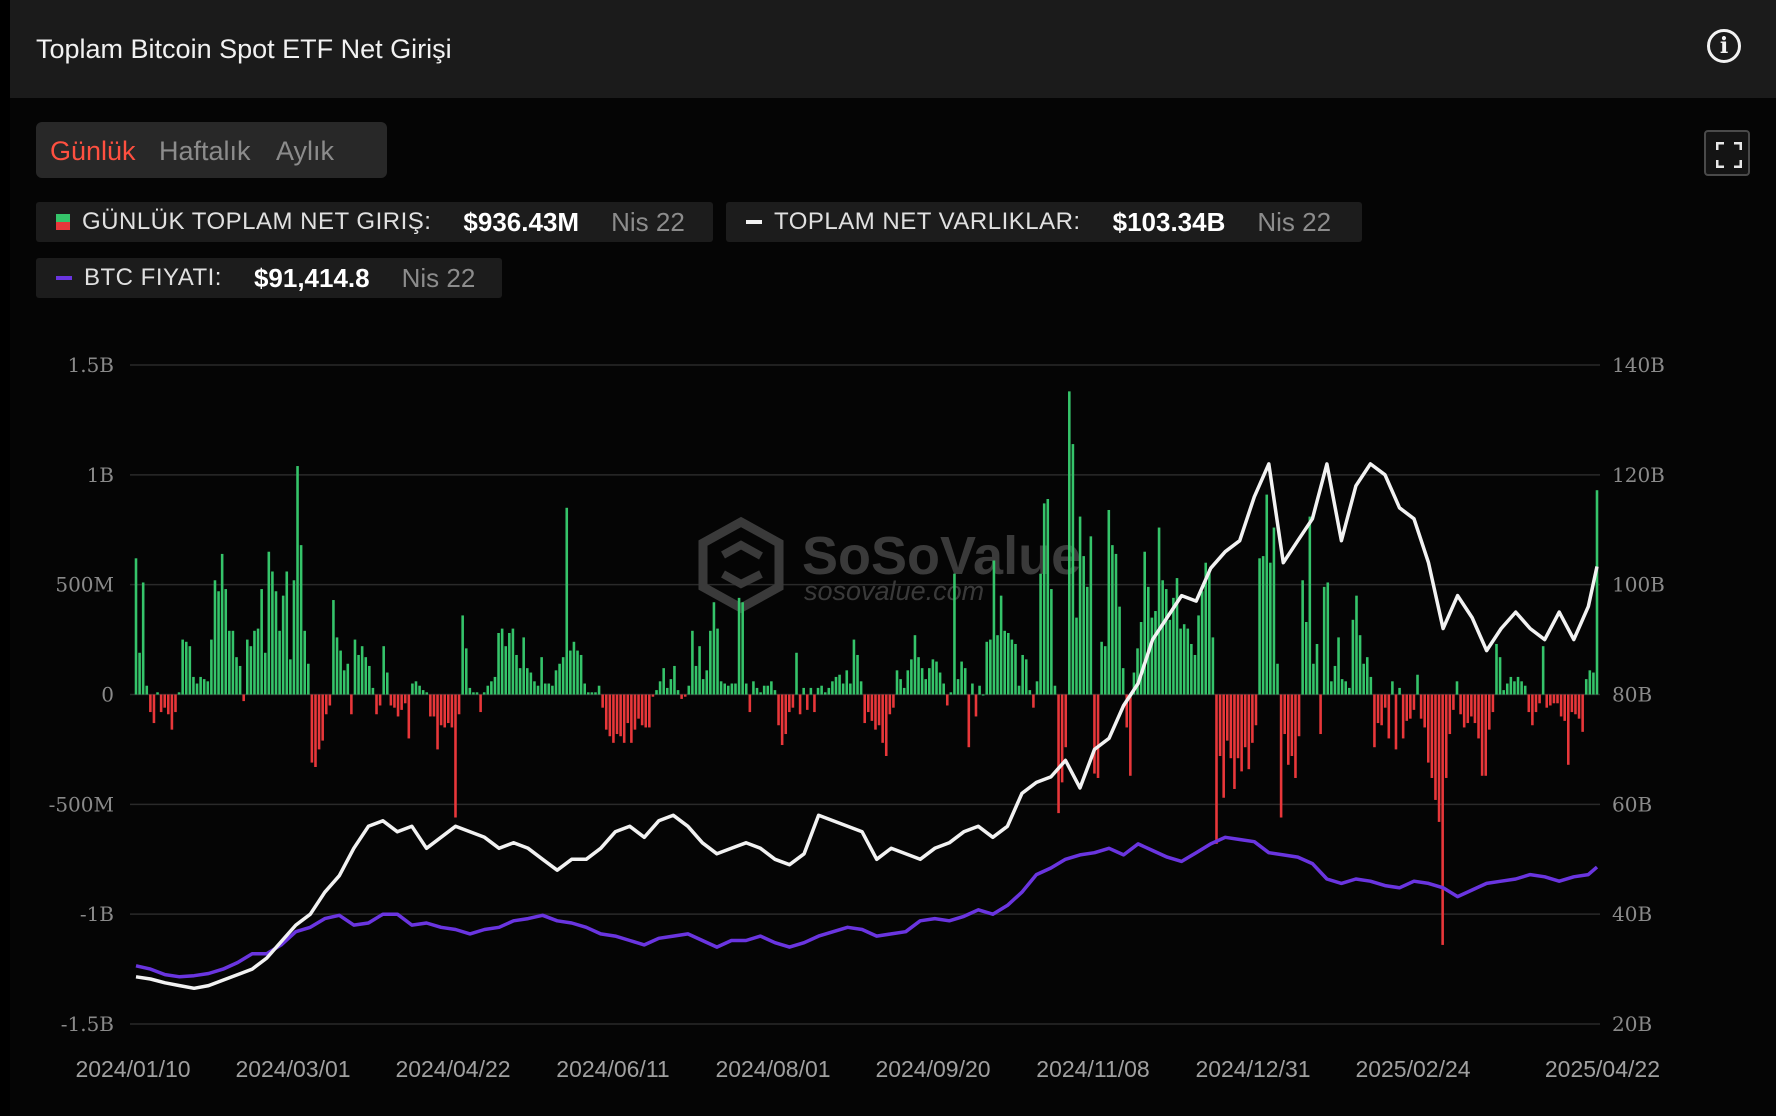 The image size is (1776, 1116). I want to click on x-axis-tick: 2024/01/10, so click(132, 1069).